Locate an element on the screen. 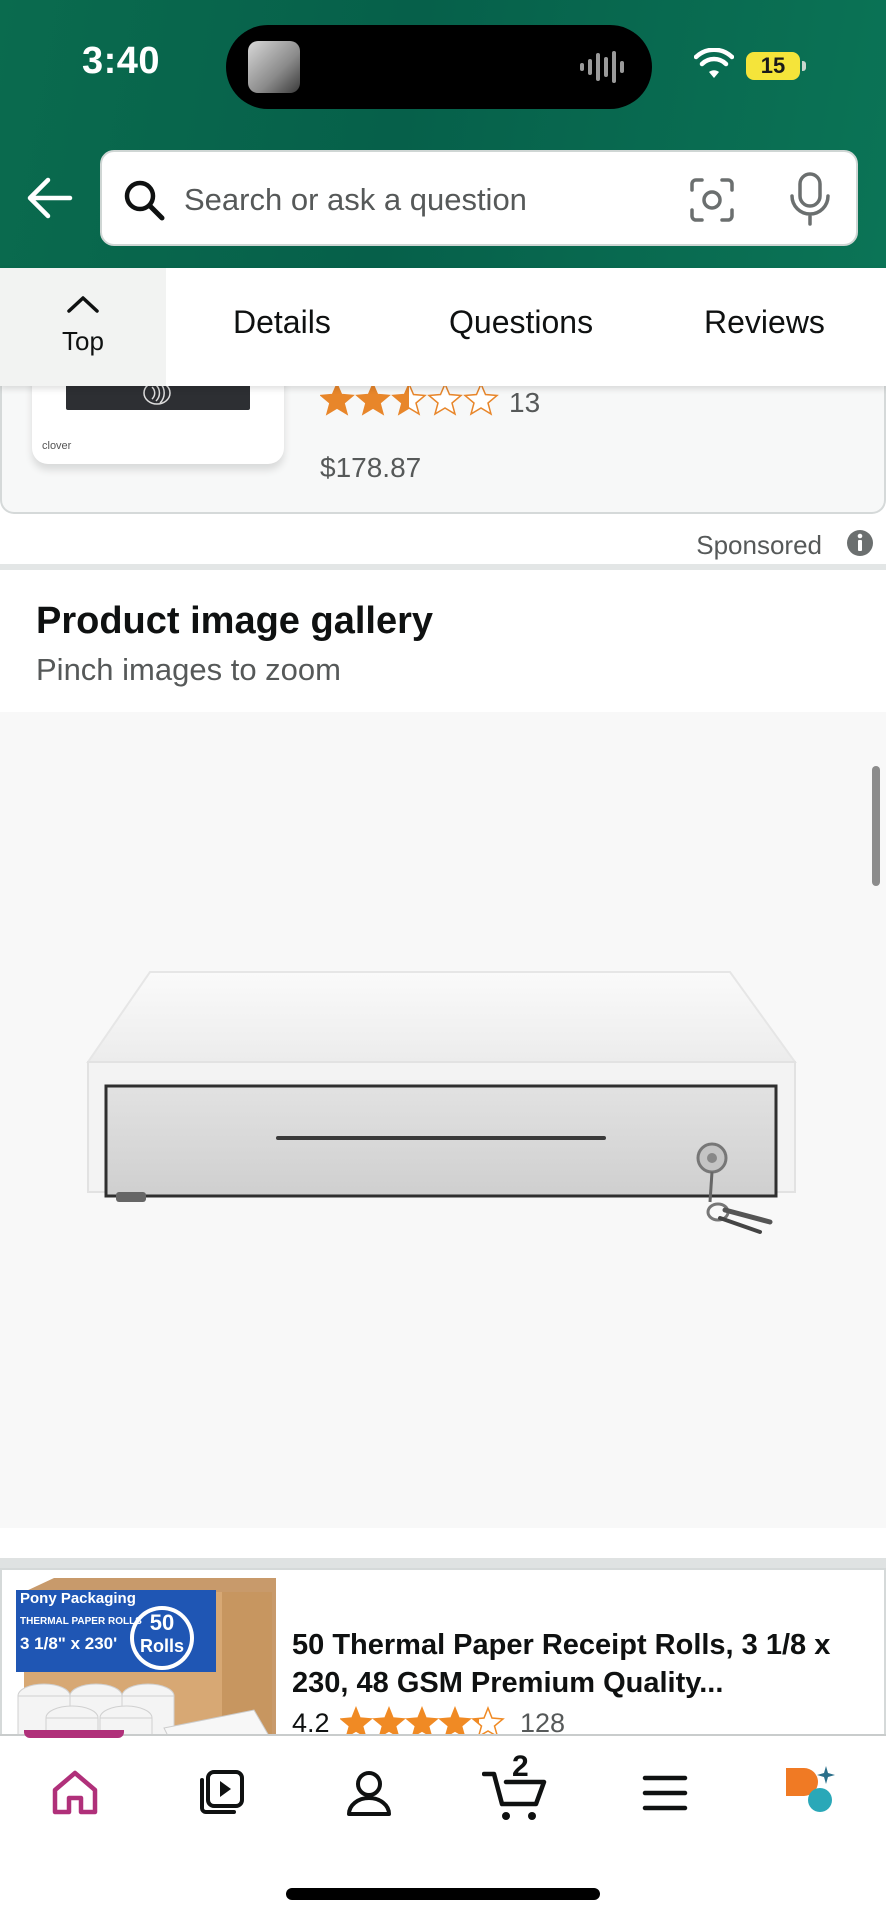 The height and width of the screenshot is (1920, 886). search-icon is located at coordinates (144, 200).